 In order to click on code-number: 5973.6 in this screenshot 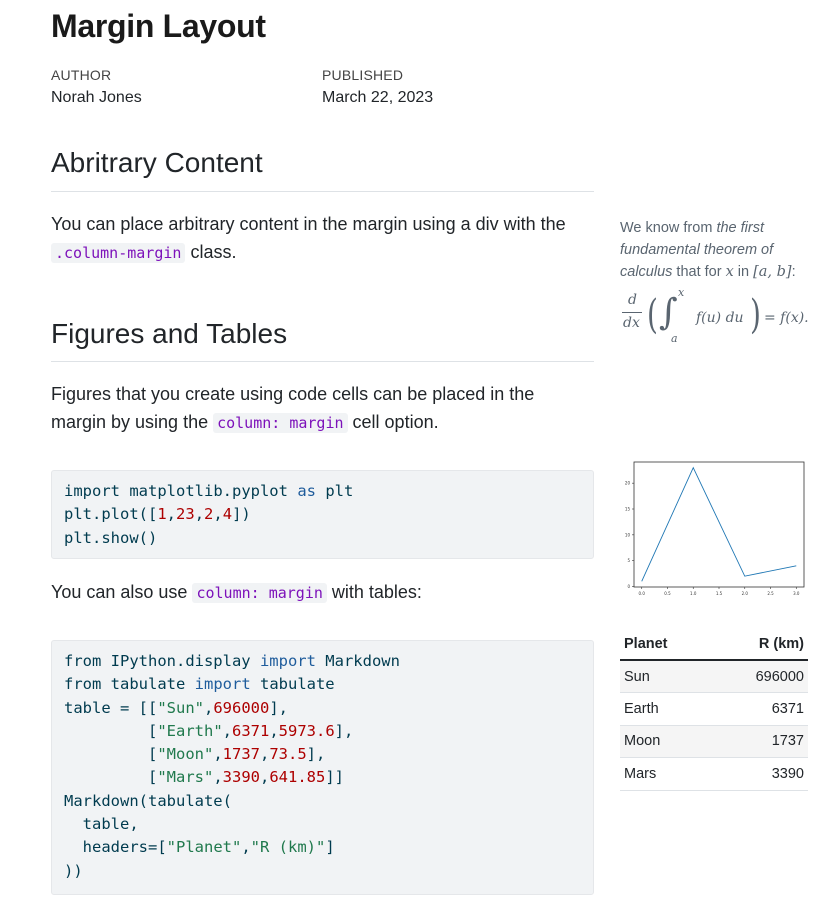, I will do `click(306, 730)`.